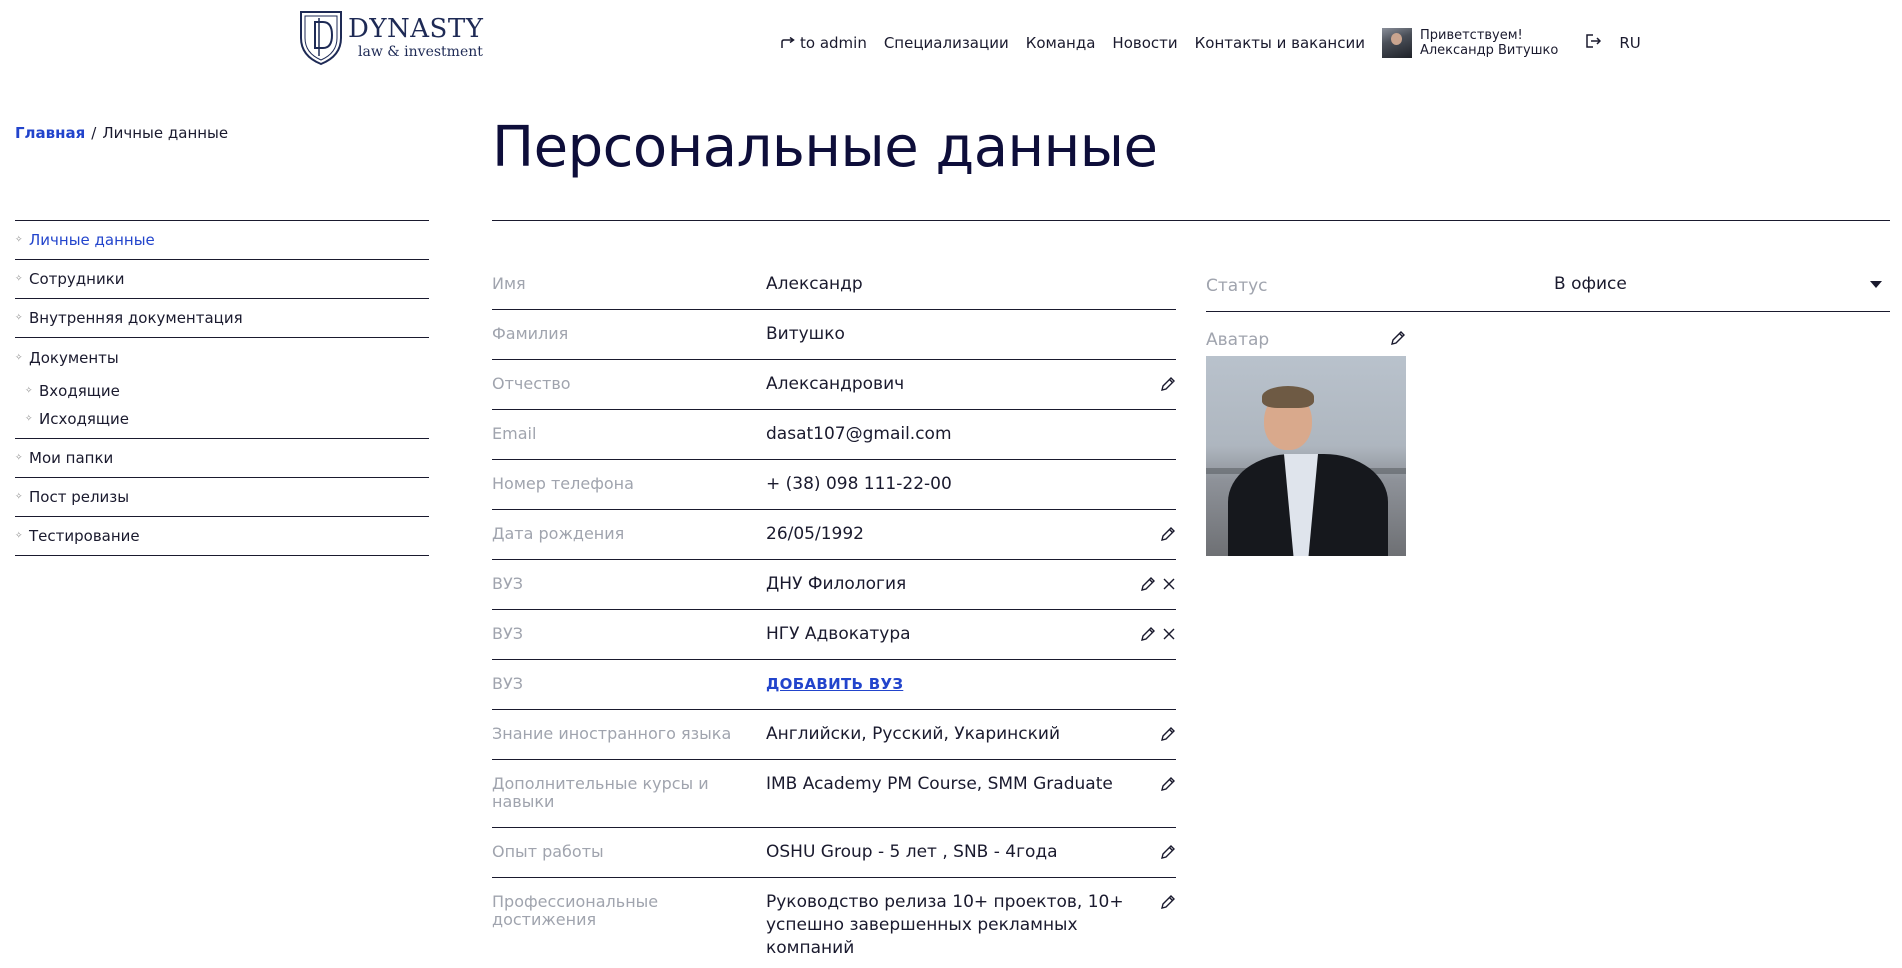  I want to click on sidebar-subitem-outgoing: ✧ Исходящие, so click(222, 419).